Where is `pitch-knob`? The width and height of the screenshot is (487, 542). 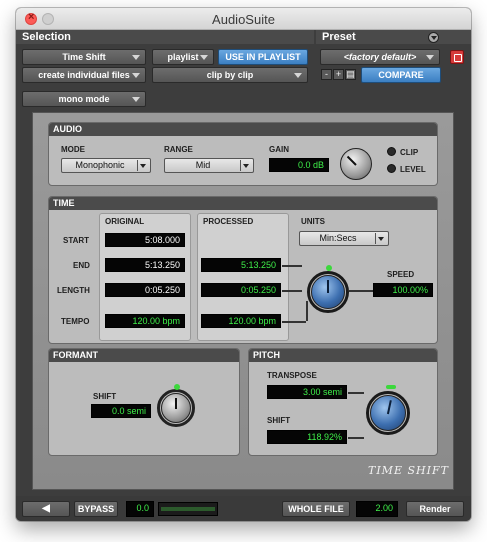
pitch-knob is located at coordinates (388, 410).